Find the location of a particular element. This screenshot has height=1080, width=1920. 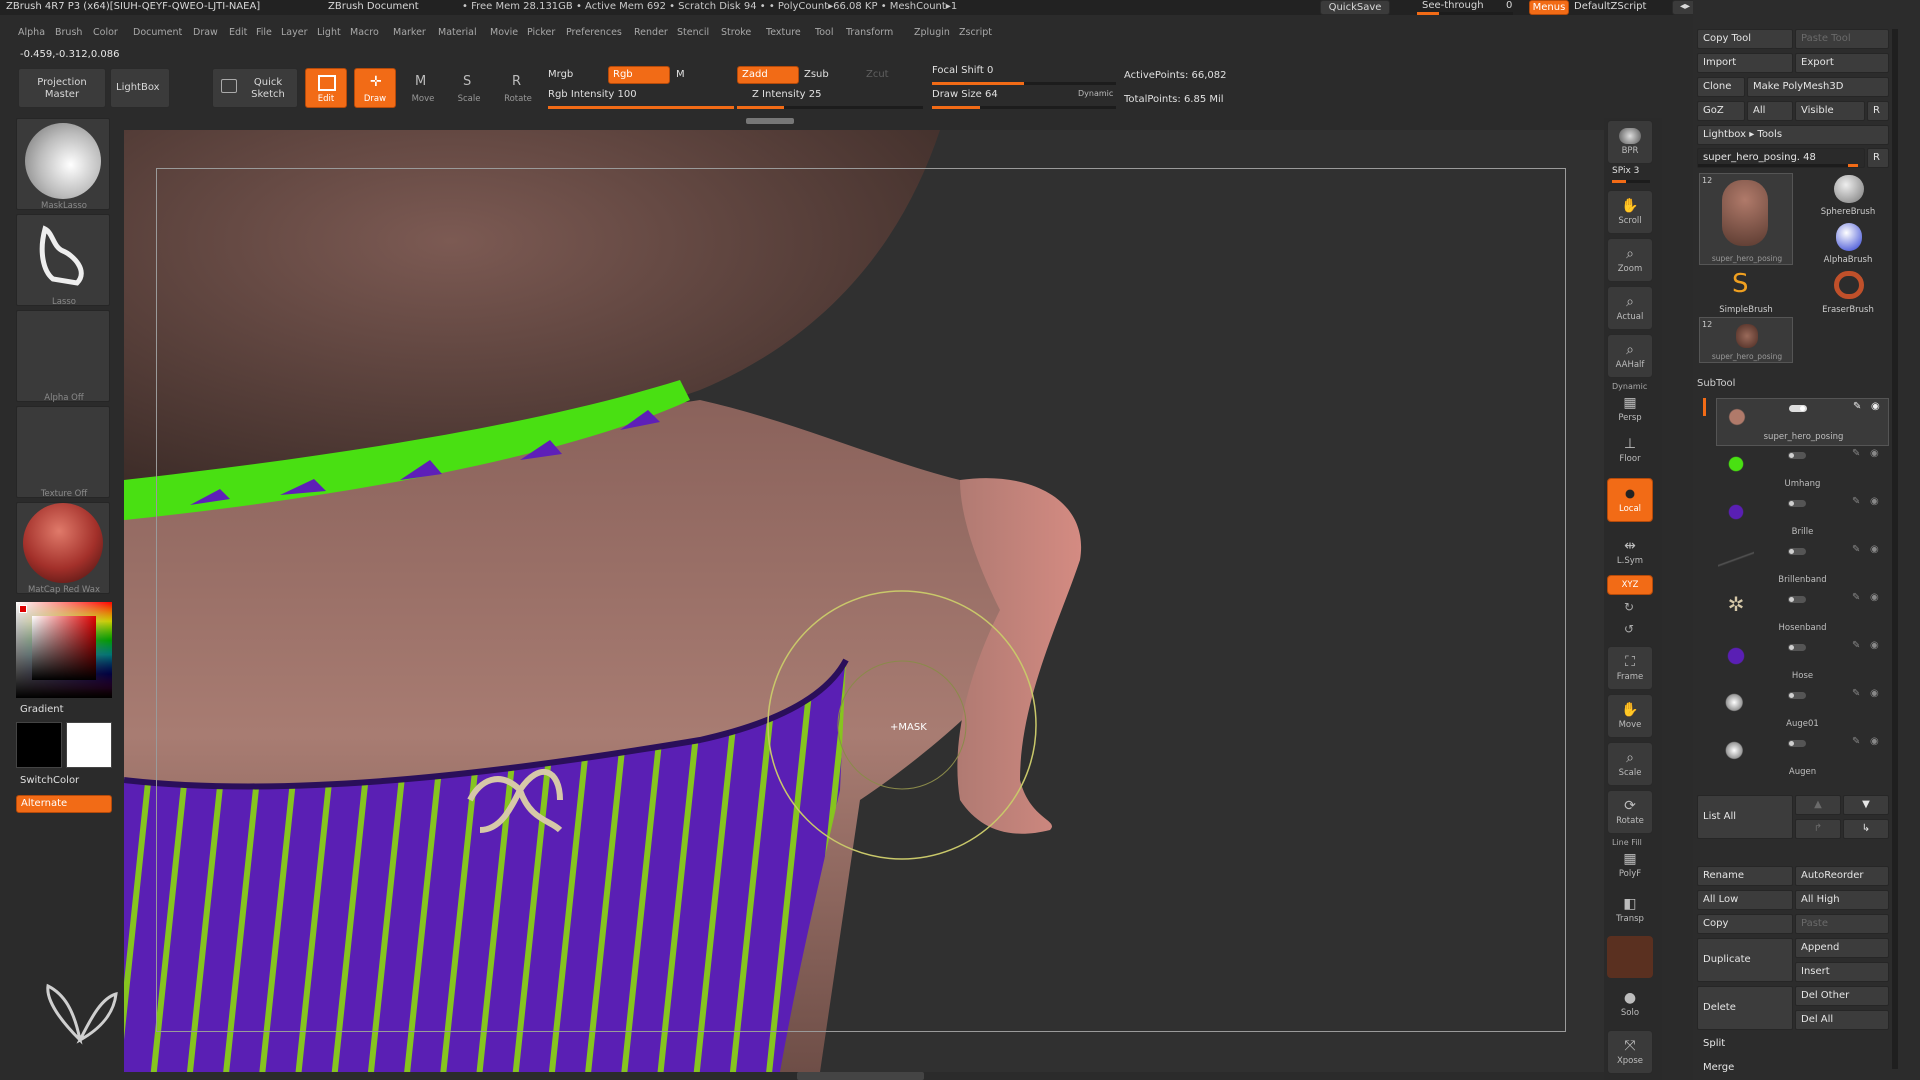

mrgb-toggle: Mrgb is located at coordinates (560, 74).